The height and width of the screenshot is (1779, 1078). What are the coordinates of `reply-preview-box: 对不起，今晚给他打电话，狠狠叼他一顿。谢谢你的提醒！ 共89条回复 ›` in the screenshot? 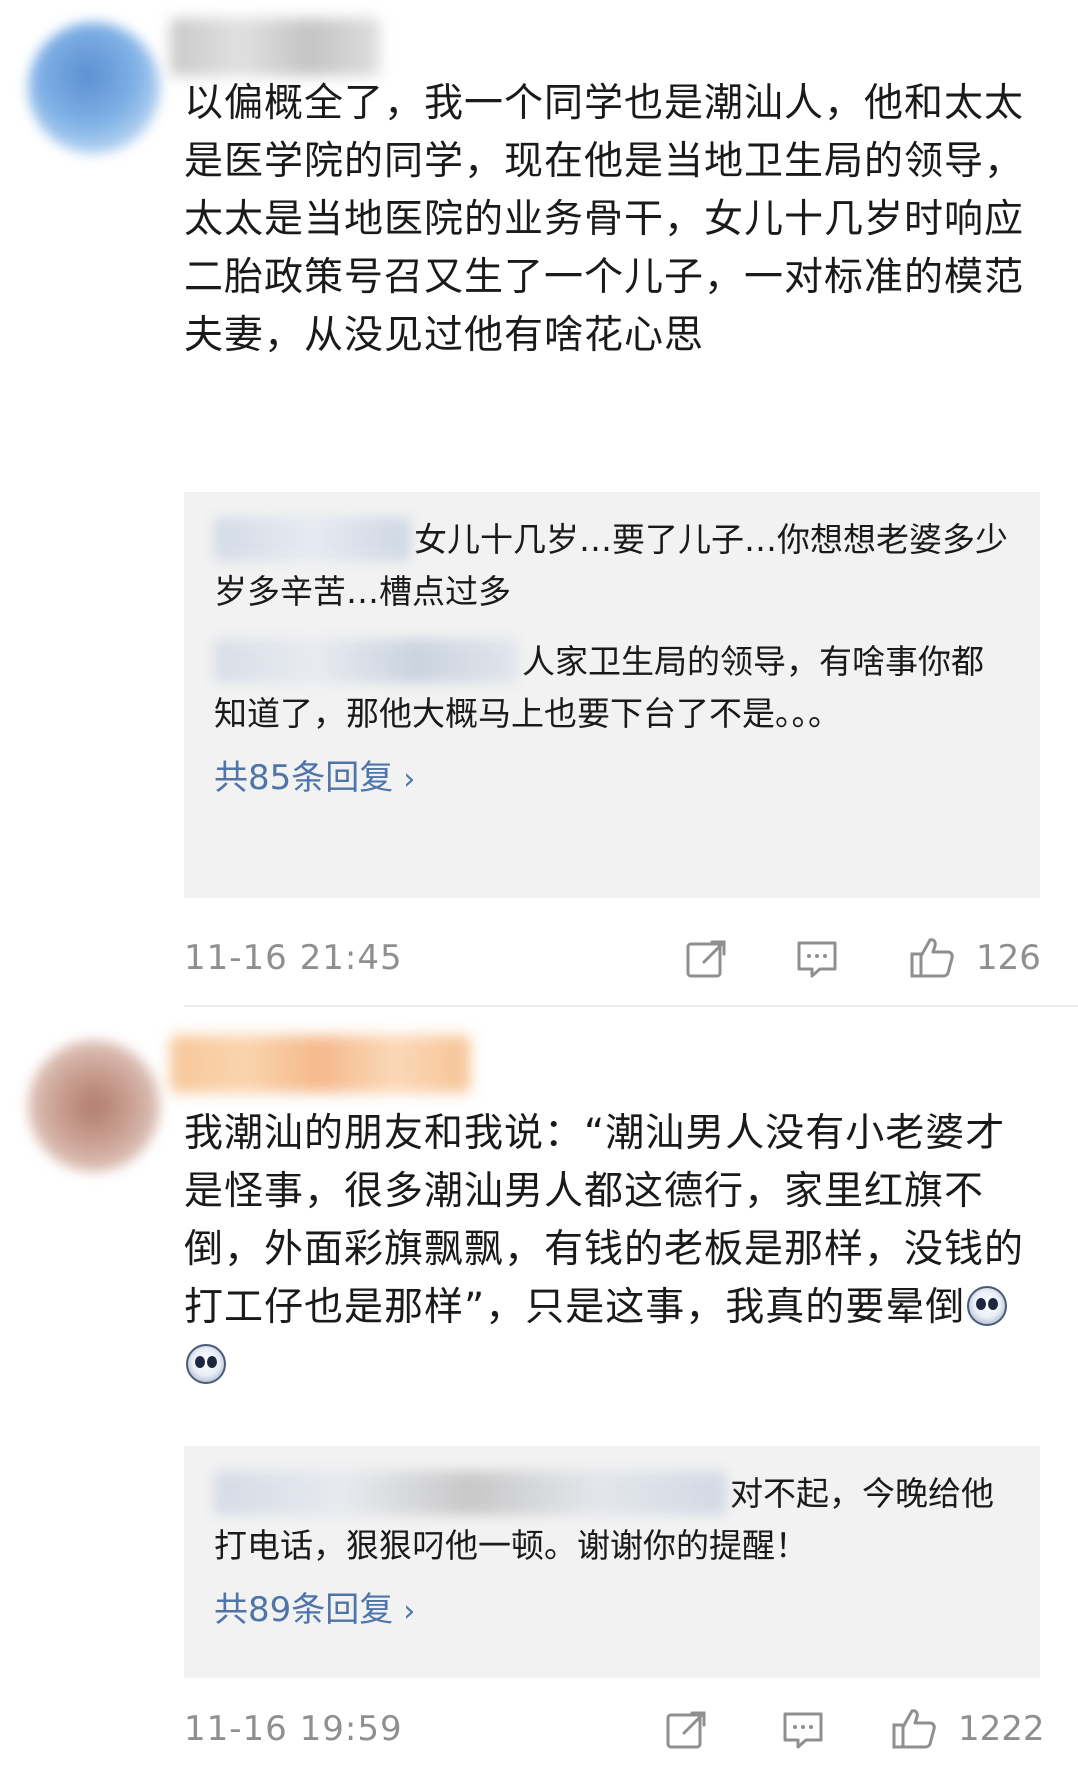 It's located at (612, 1562).